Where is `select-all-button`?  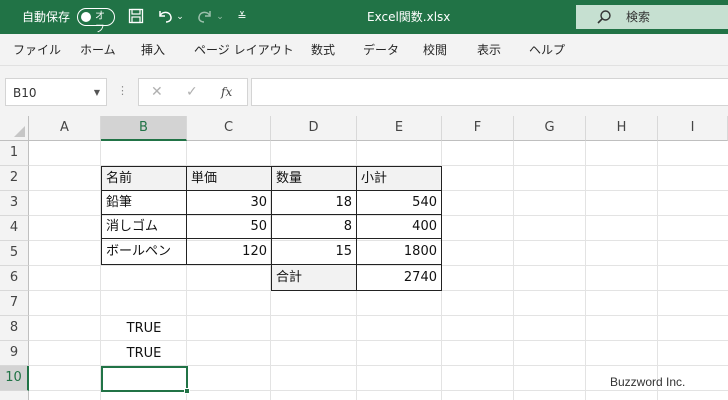
select-all-button is located at coordinates (14, 128).